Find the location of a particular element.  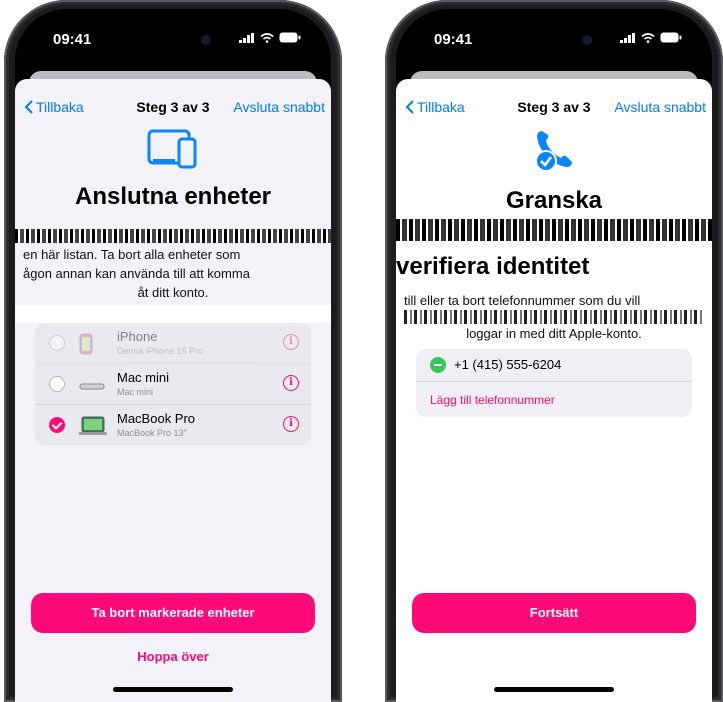

device-subtitle: Denna iPhone 15 Pro is located at coordinates (160, 351).